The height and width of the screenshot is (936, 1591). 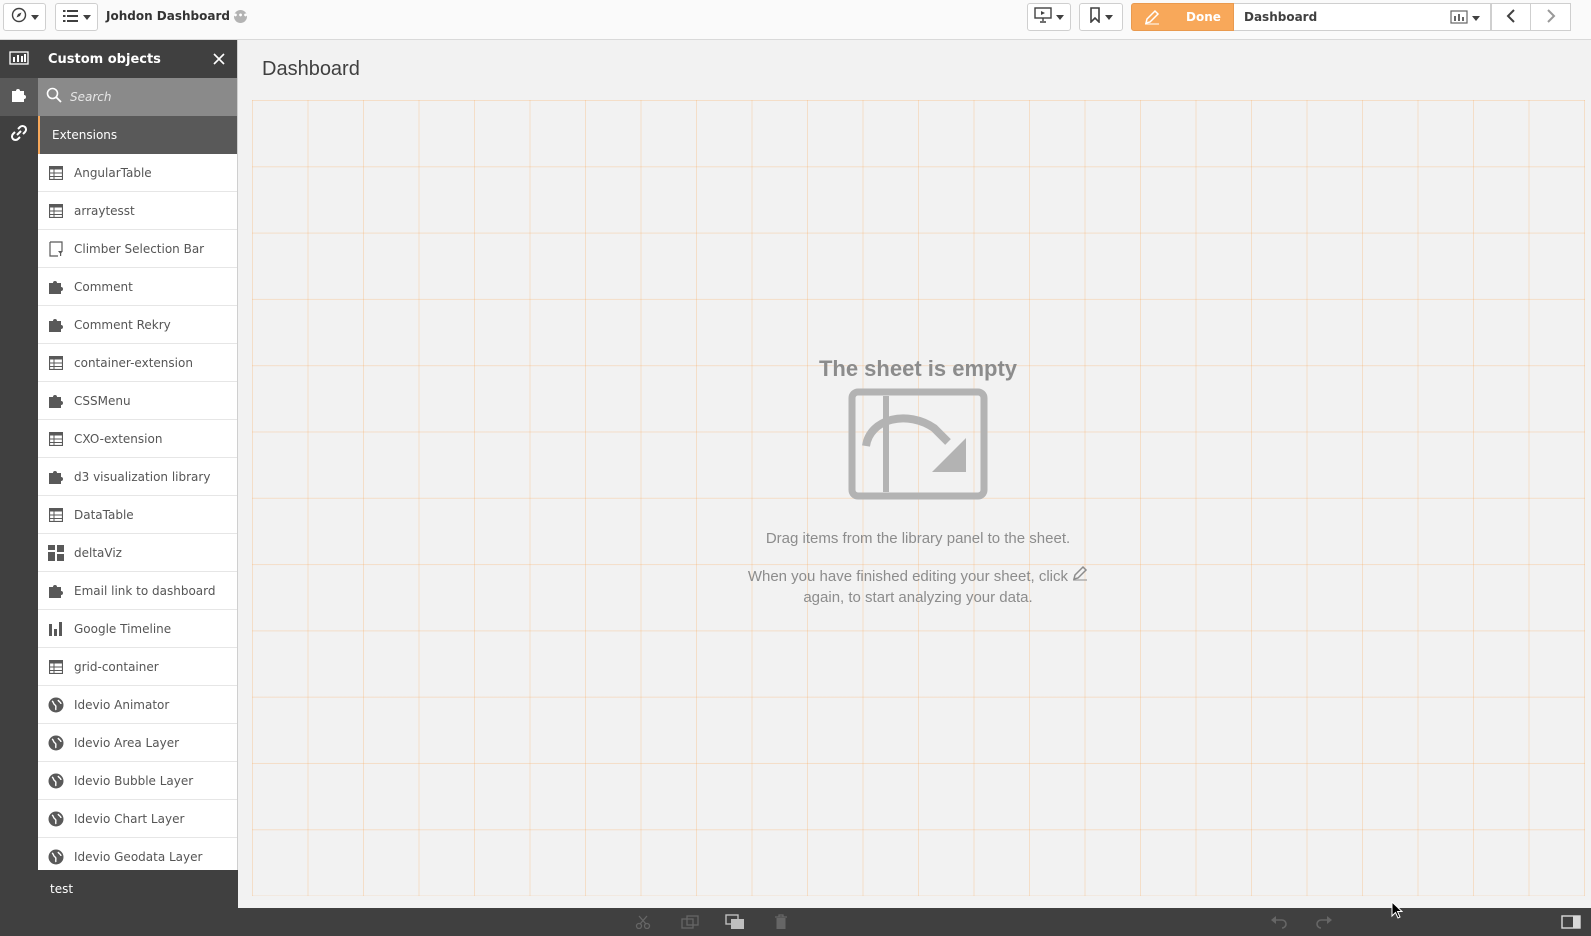 I want to click on list-item: d3 visualization library, so click(x=137, y=477).